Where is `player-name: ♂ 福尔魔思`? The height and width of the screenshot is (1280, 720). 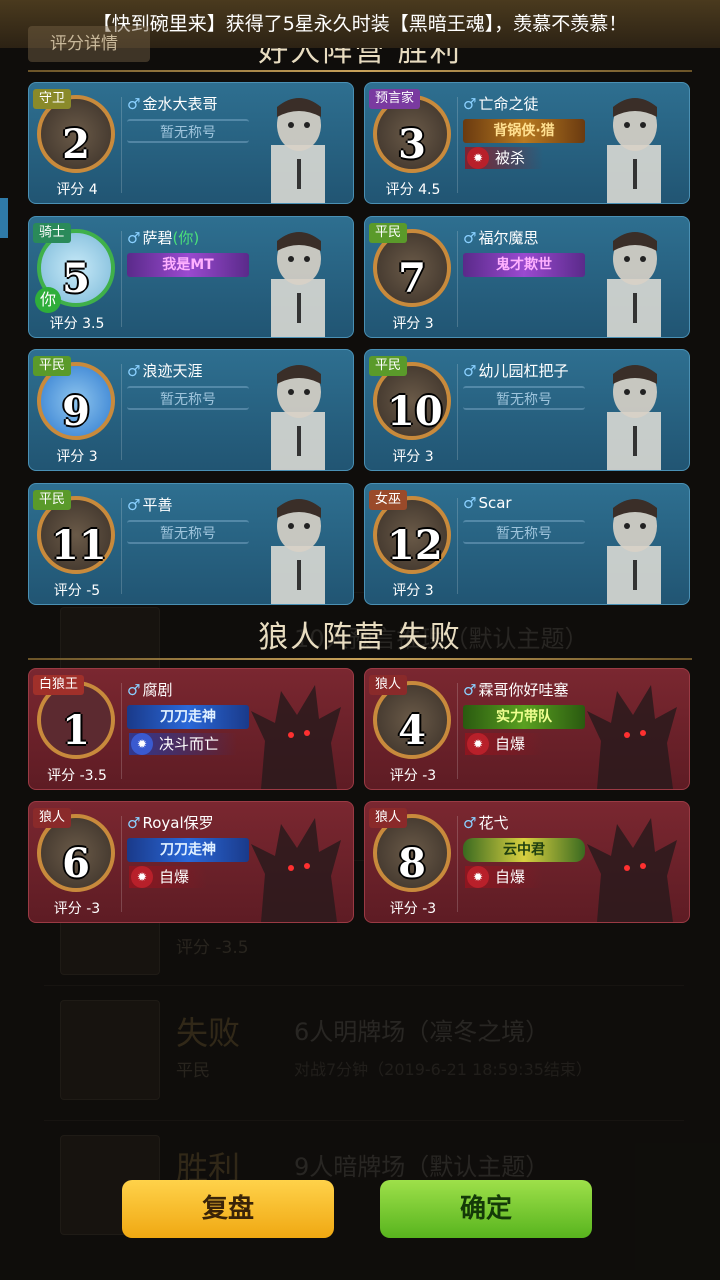
player-name: ♂ 福尔魔思 is located at coordinates (500, 237).